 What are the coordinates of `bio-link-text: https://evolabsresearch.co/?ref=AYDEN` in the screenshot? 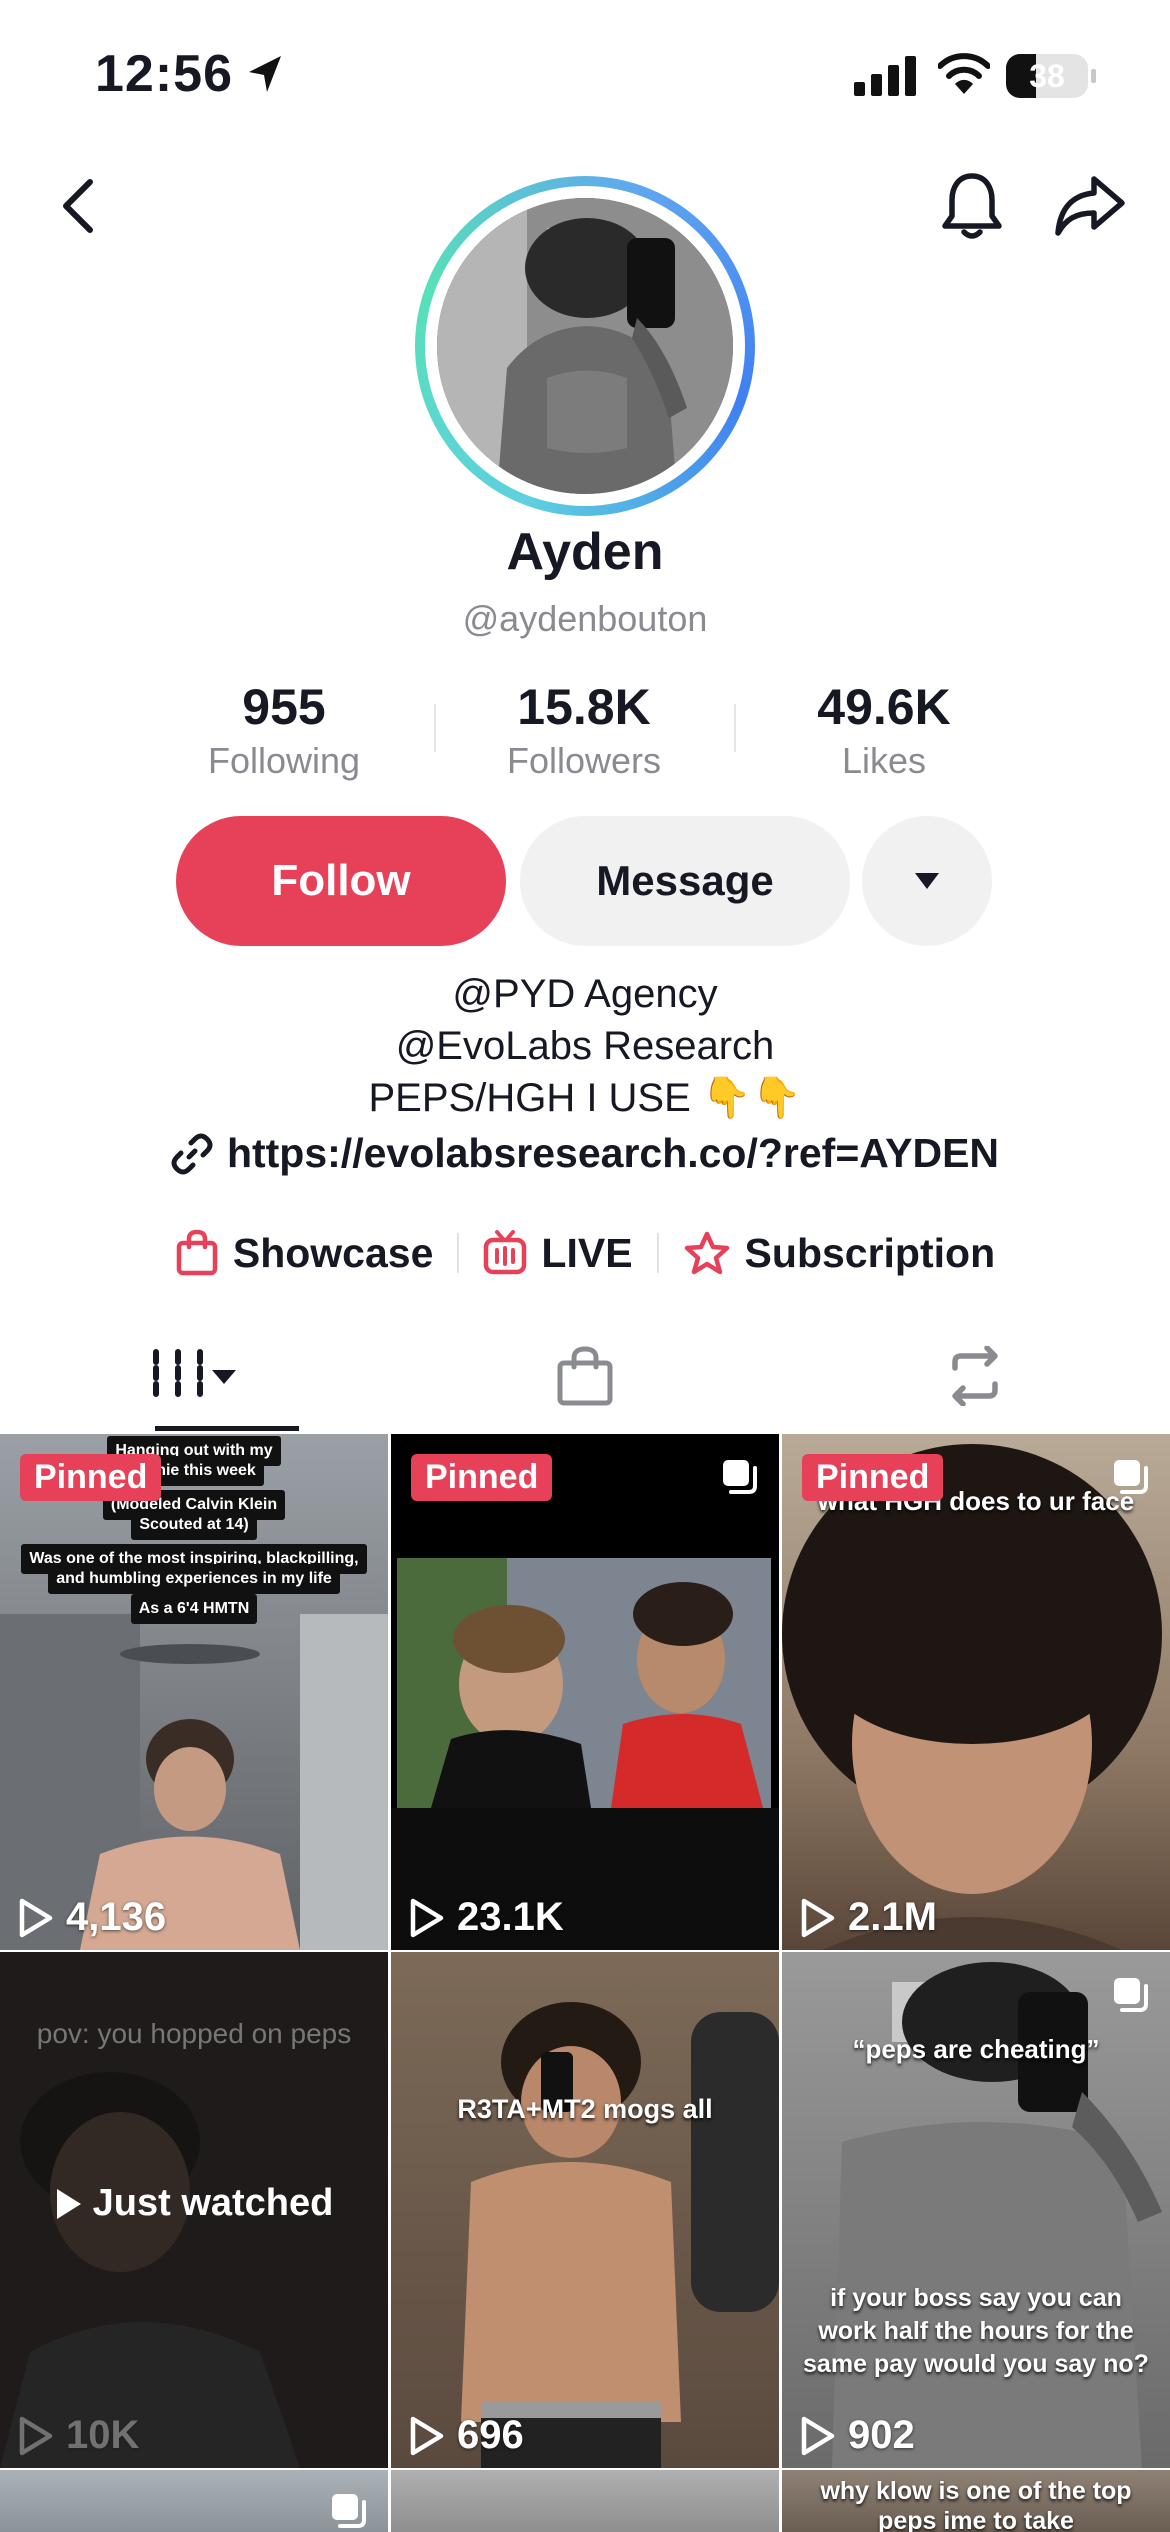 It's located at (613, 1153).